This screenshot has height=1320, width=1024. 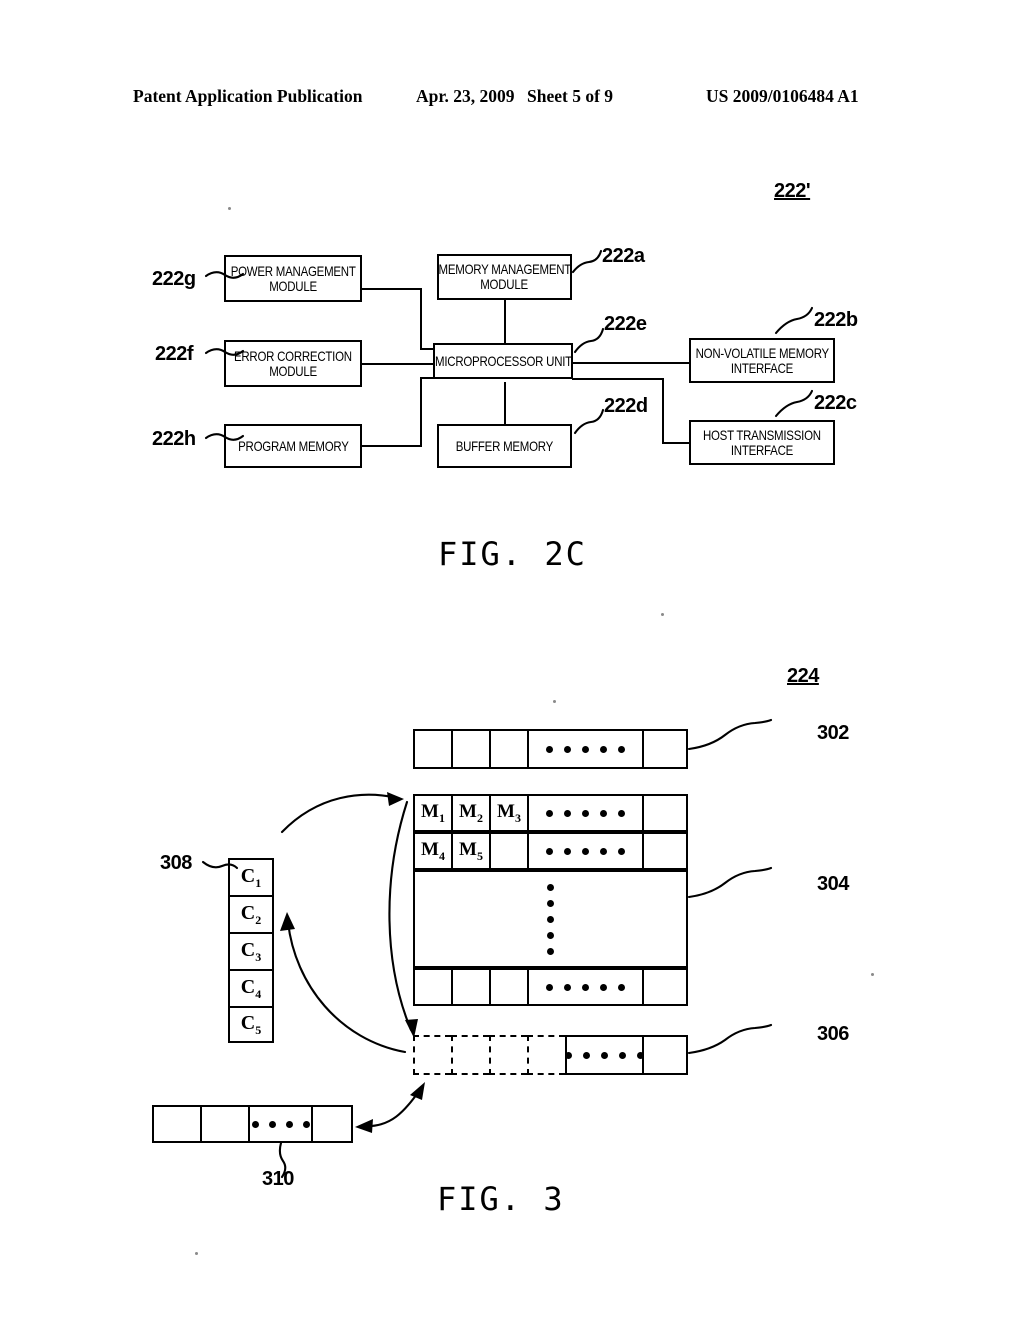 What do you see at coordinates (279, 1124) in the screenshot?
I see `row-310-dots-cell` at bounding box center [279, 1124].